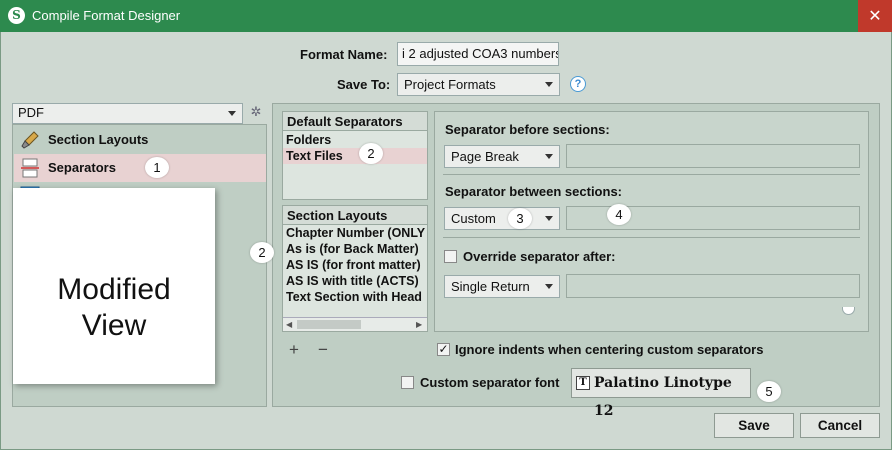 This screenshot has width=892, height=450. What do you see at coordinates (539, 256) in the screenshot?
I see `override-separator-label: Override separator after:` at bounding box center [539, 256].